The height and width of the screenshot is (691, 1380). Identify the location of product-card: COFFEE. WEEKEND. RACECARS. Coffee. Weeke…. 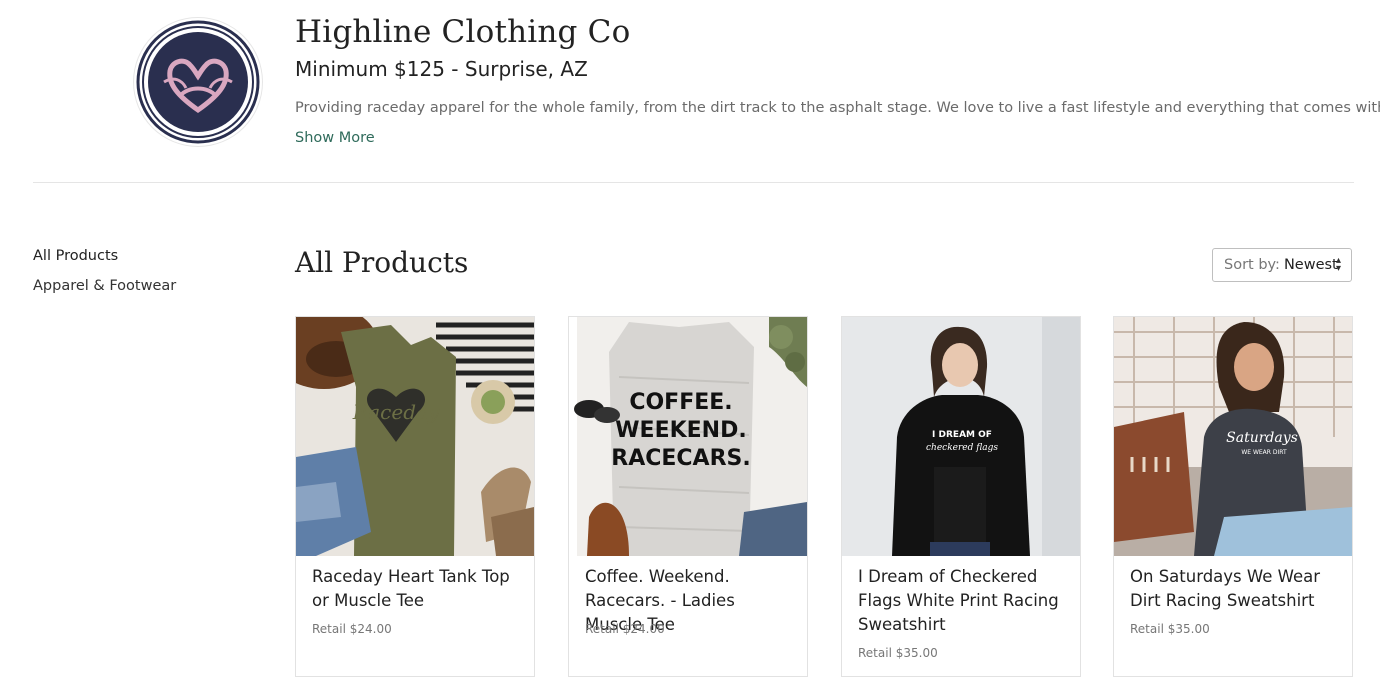
(688, 496).